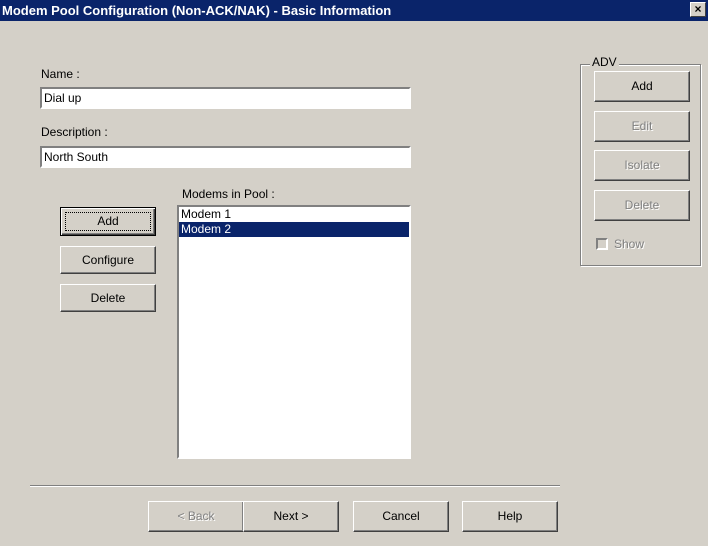 This screenshot has width=708, height=546. Describe the element at coordinates (294, 229) in the screenshot. I see `list-item: Modem 2` at that location.